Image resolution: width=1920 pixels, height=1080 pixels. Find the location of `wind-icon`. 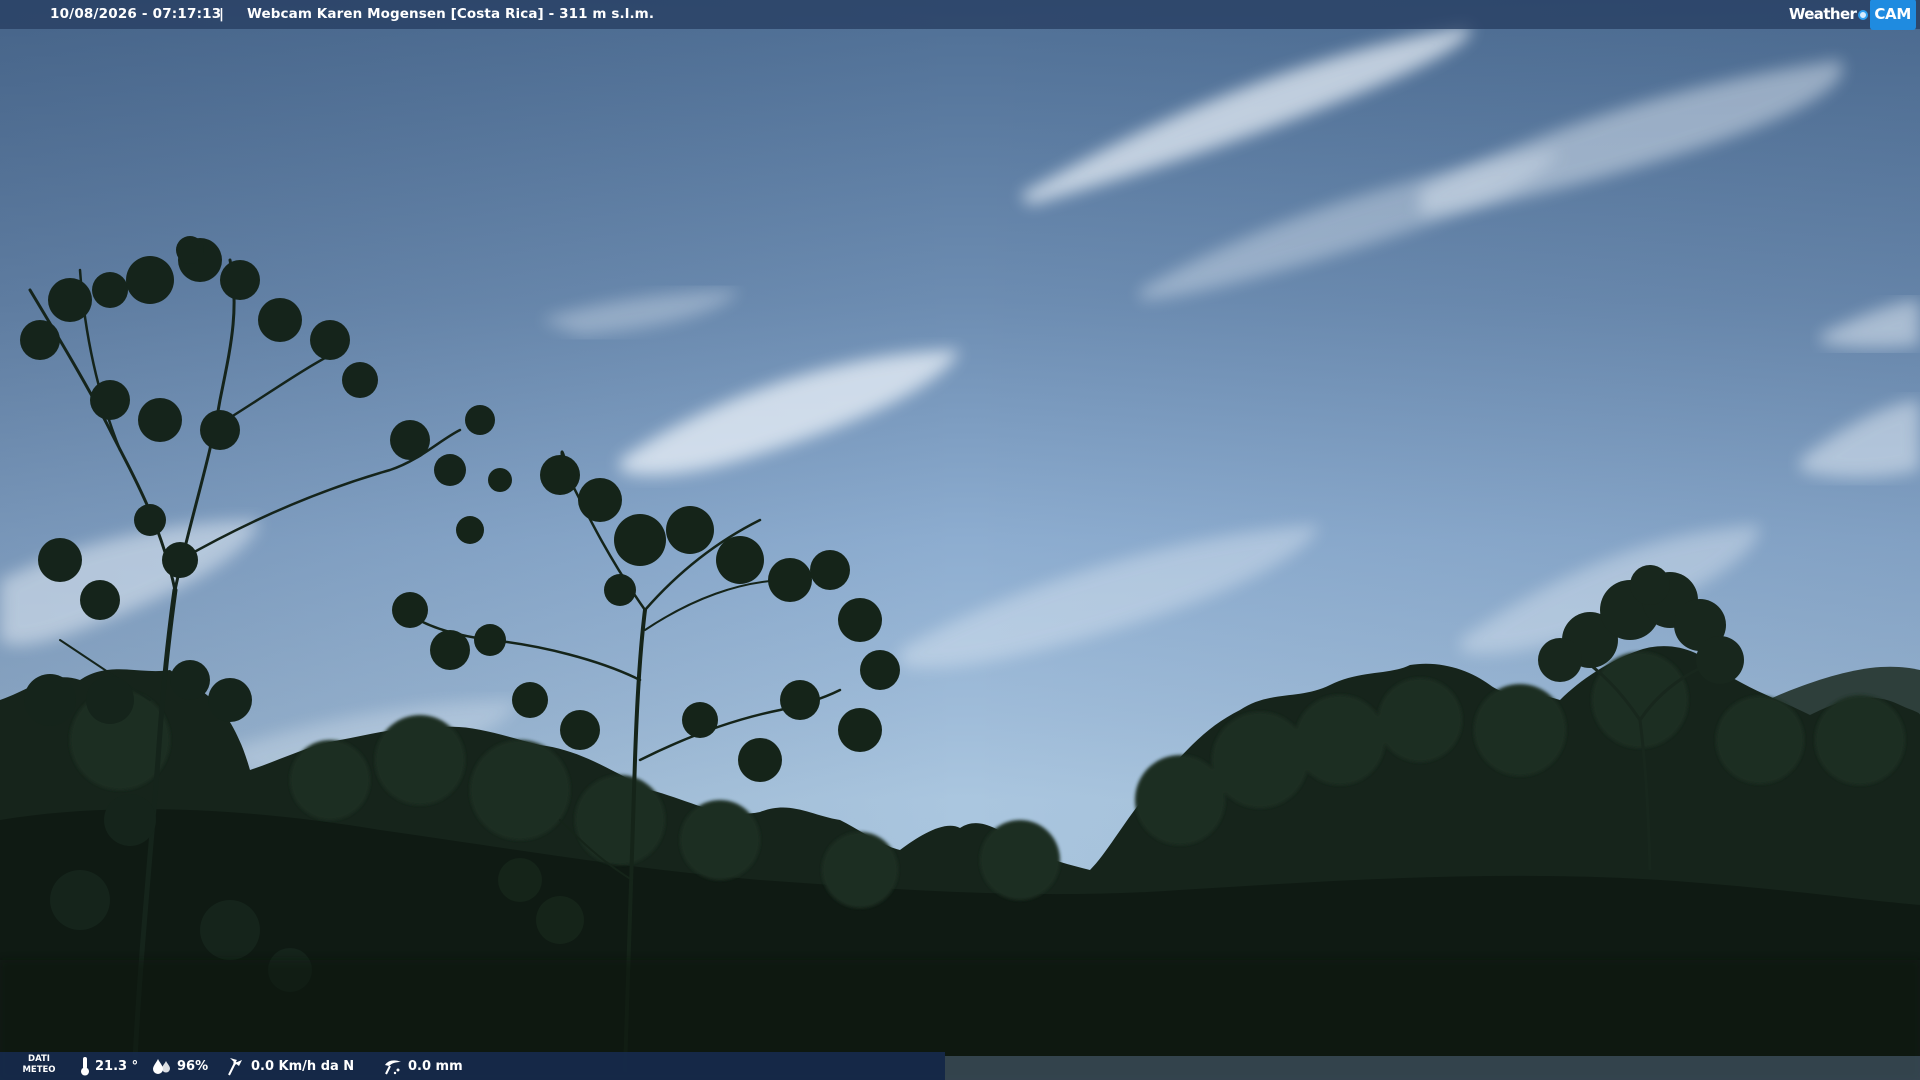

wind-icon is located at coordinates (235, 1067).